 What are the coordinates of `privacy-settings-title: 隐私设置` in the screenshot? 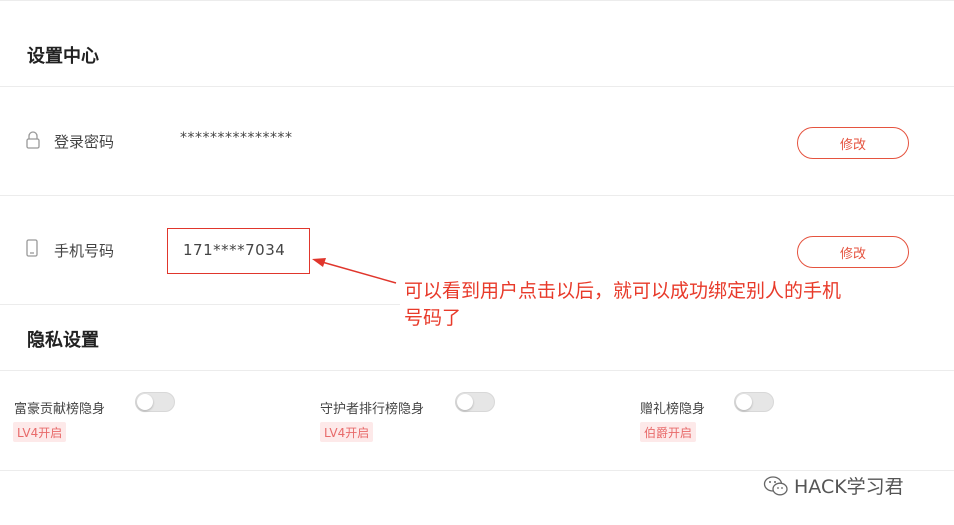 It's located at (63, 340).